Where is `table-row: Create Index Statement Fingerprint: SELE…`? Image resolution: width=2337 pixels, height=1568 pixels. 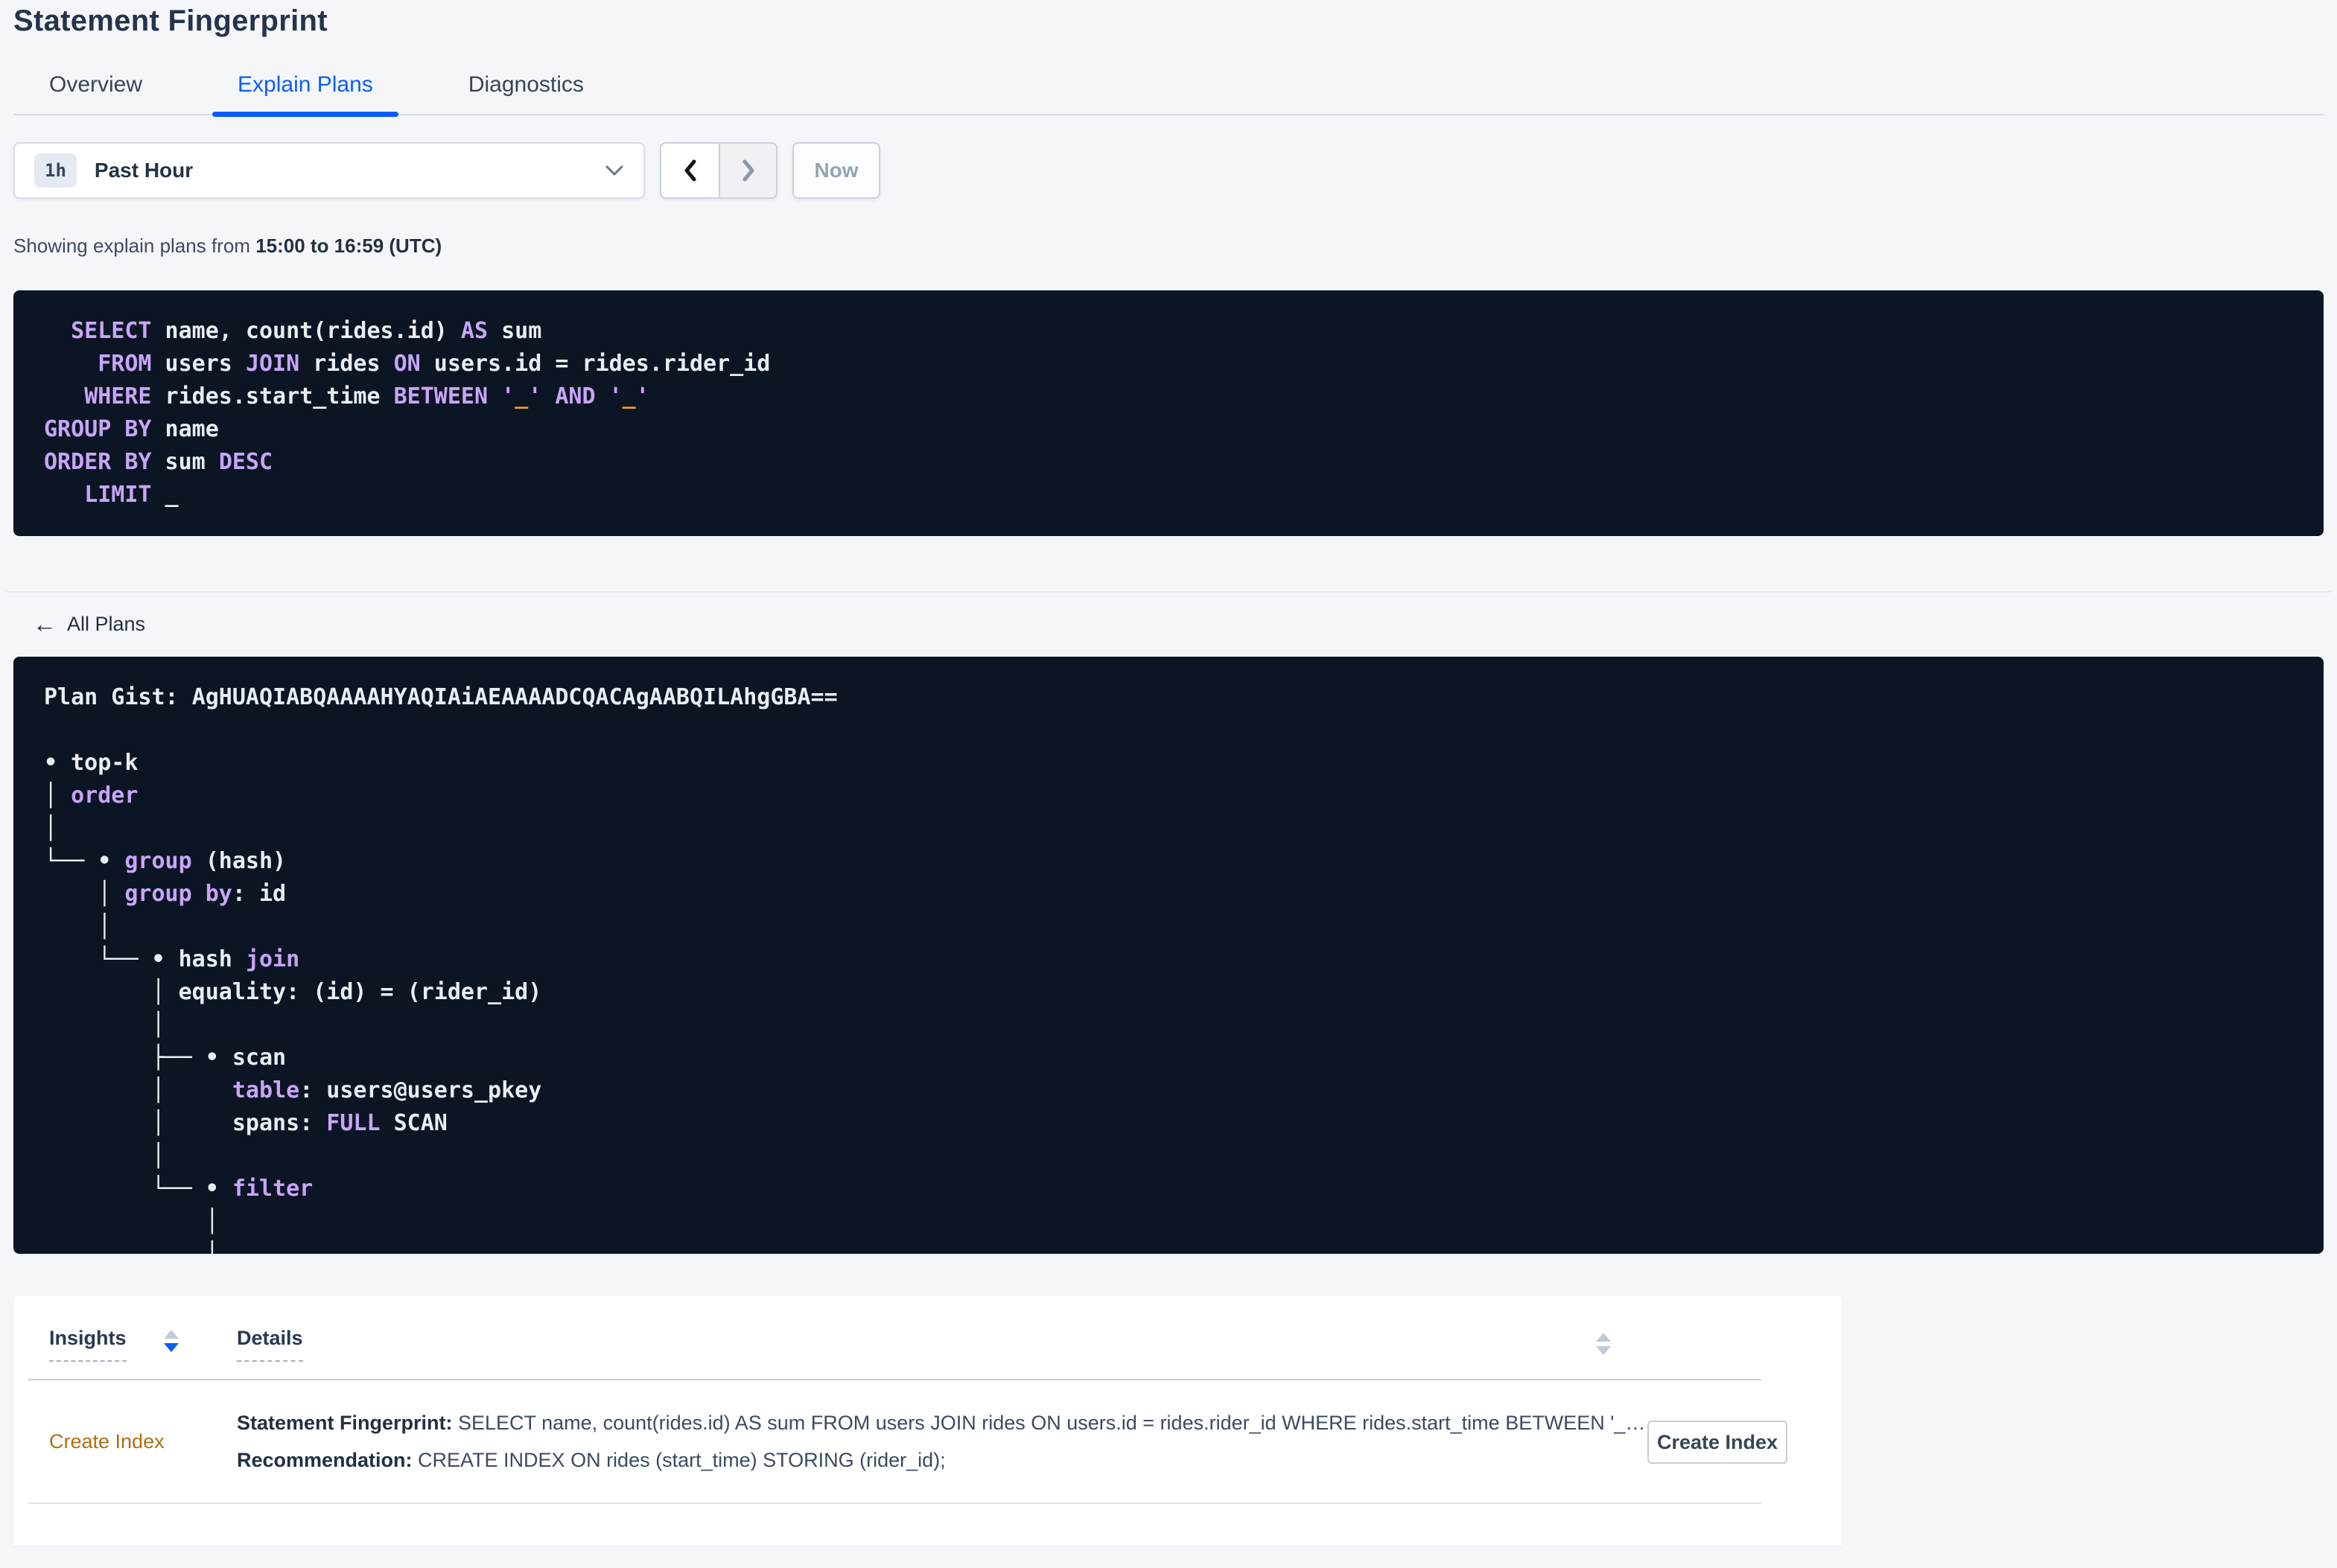
table-row: Create Index Statement Fingerprint: SELE… is located at coordinates (928, 1441).